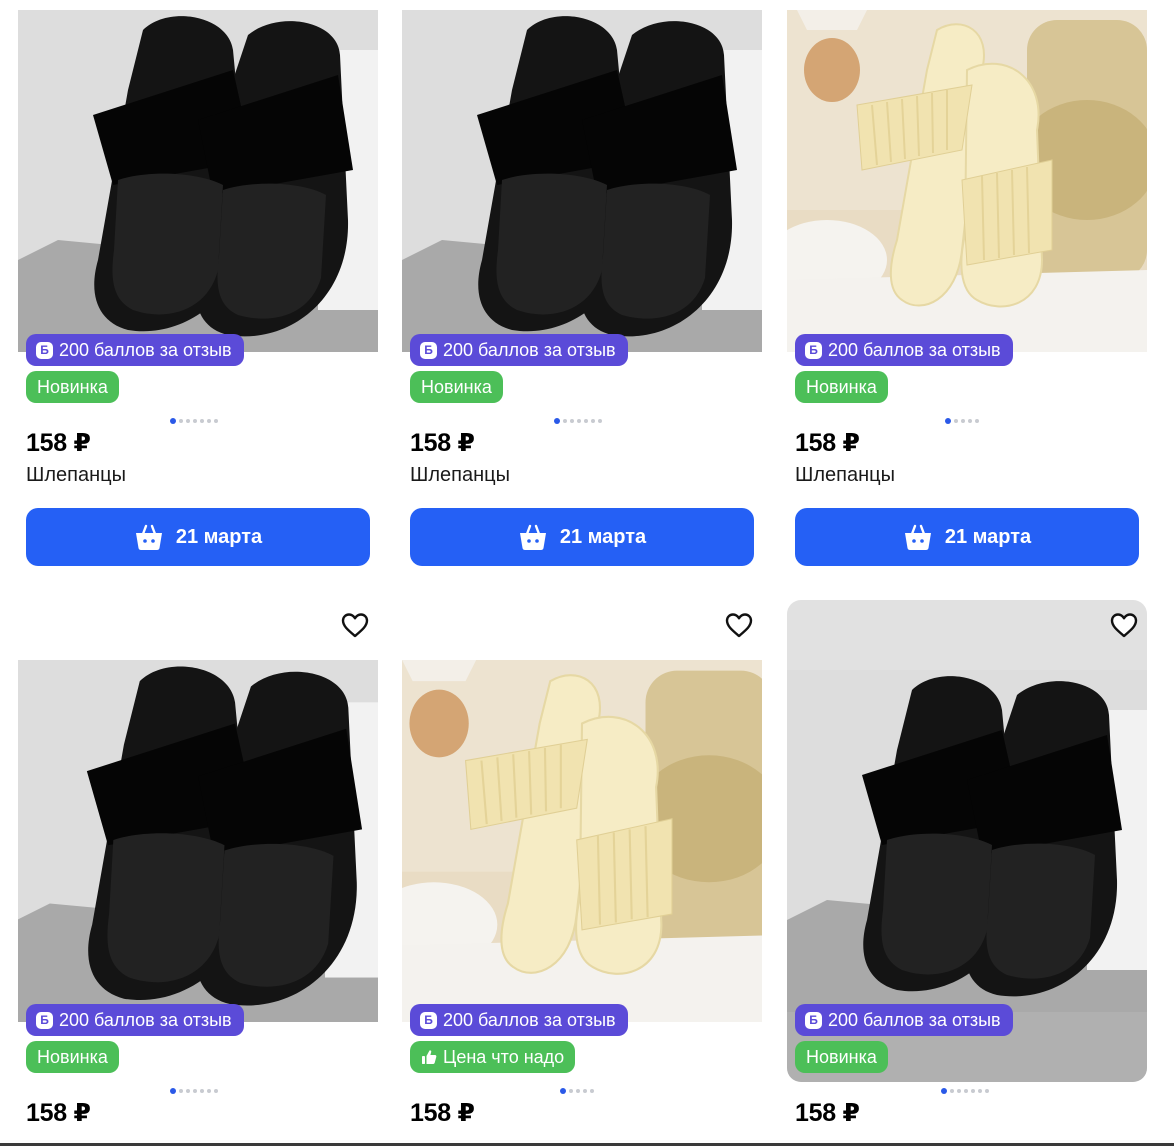 This screenshot has width=1174, height=1146. Describe the element at coordinates (504, 1056) in the screenshot. I see `tag-label: Цена что надо` at that location.